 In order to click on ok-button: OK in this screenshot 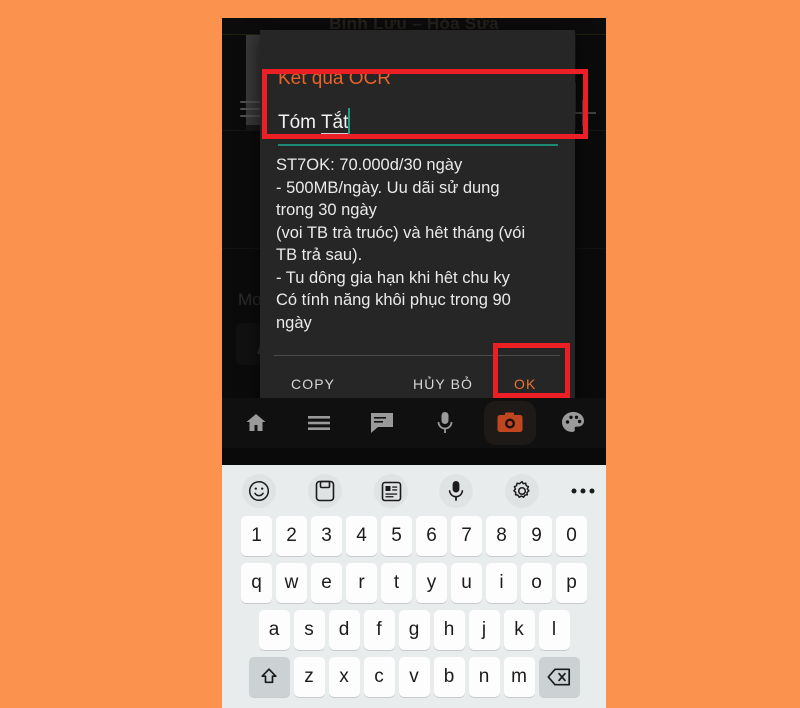, I will do `click(525, 384)`.